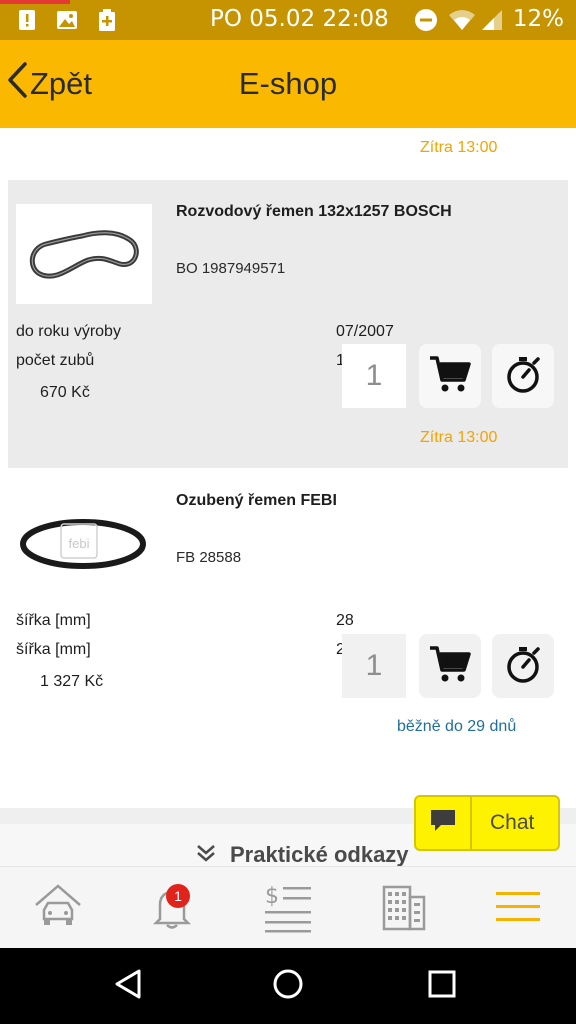 Image resolution: width=576 pixels, height=1024 pixels. I want to click on attribute-label: počet zubů, so click(55, 360).